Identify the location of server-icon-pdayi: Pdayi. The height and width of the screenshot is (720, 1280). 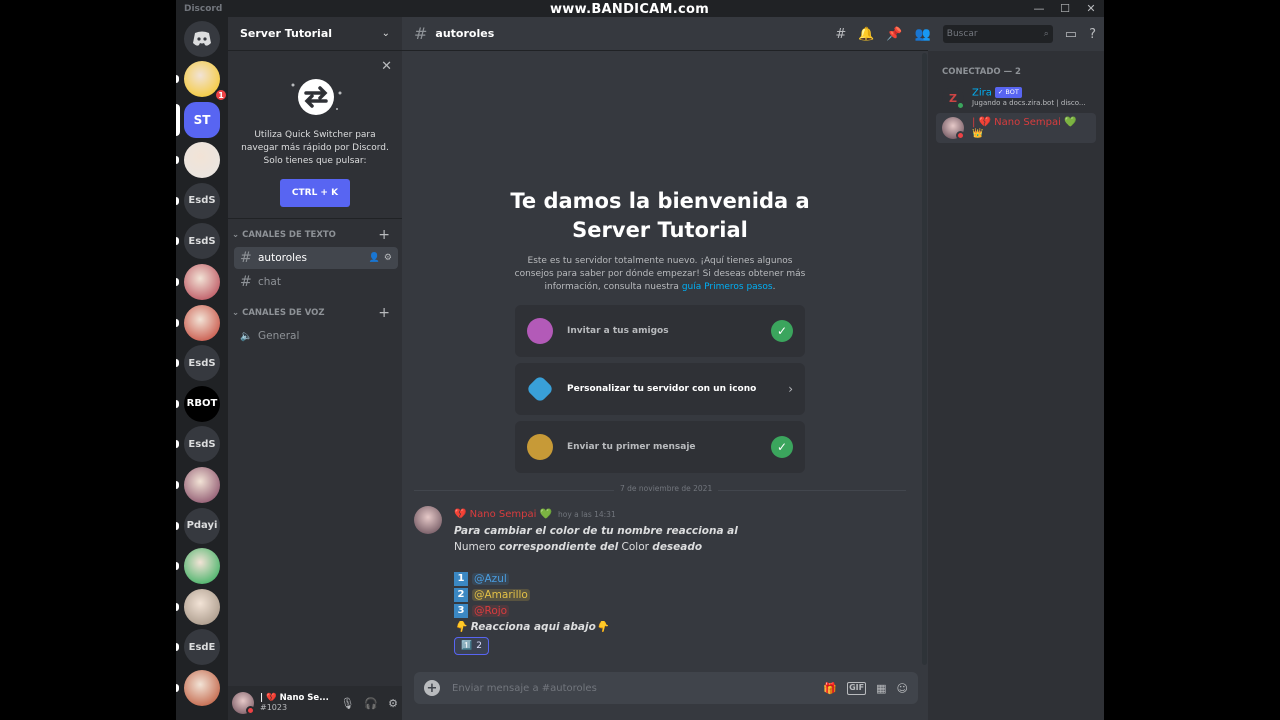
(202, 525).